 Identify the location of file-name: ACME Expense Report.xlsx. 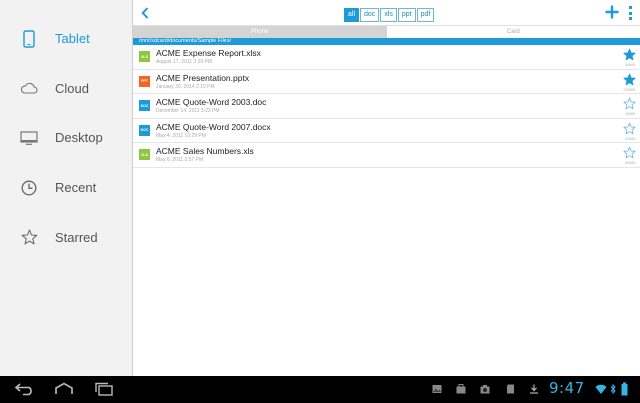
(208, 53).